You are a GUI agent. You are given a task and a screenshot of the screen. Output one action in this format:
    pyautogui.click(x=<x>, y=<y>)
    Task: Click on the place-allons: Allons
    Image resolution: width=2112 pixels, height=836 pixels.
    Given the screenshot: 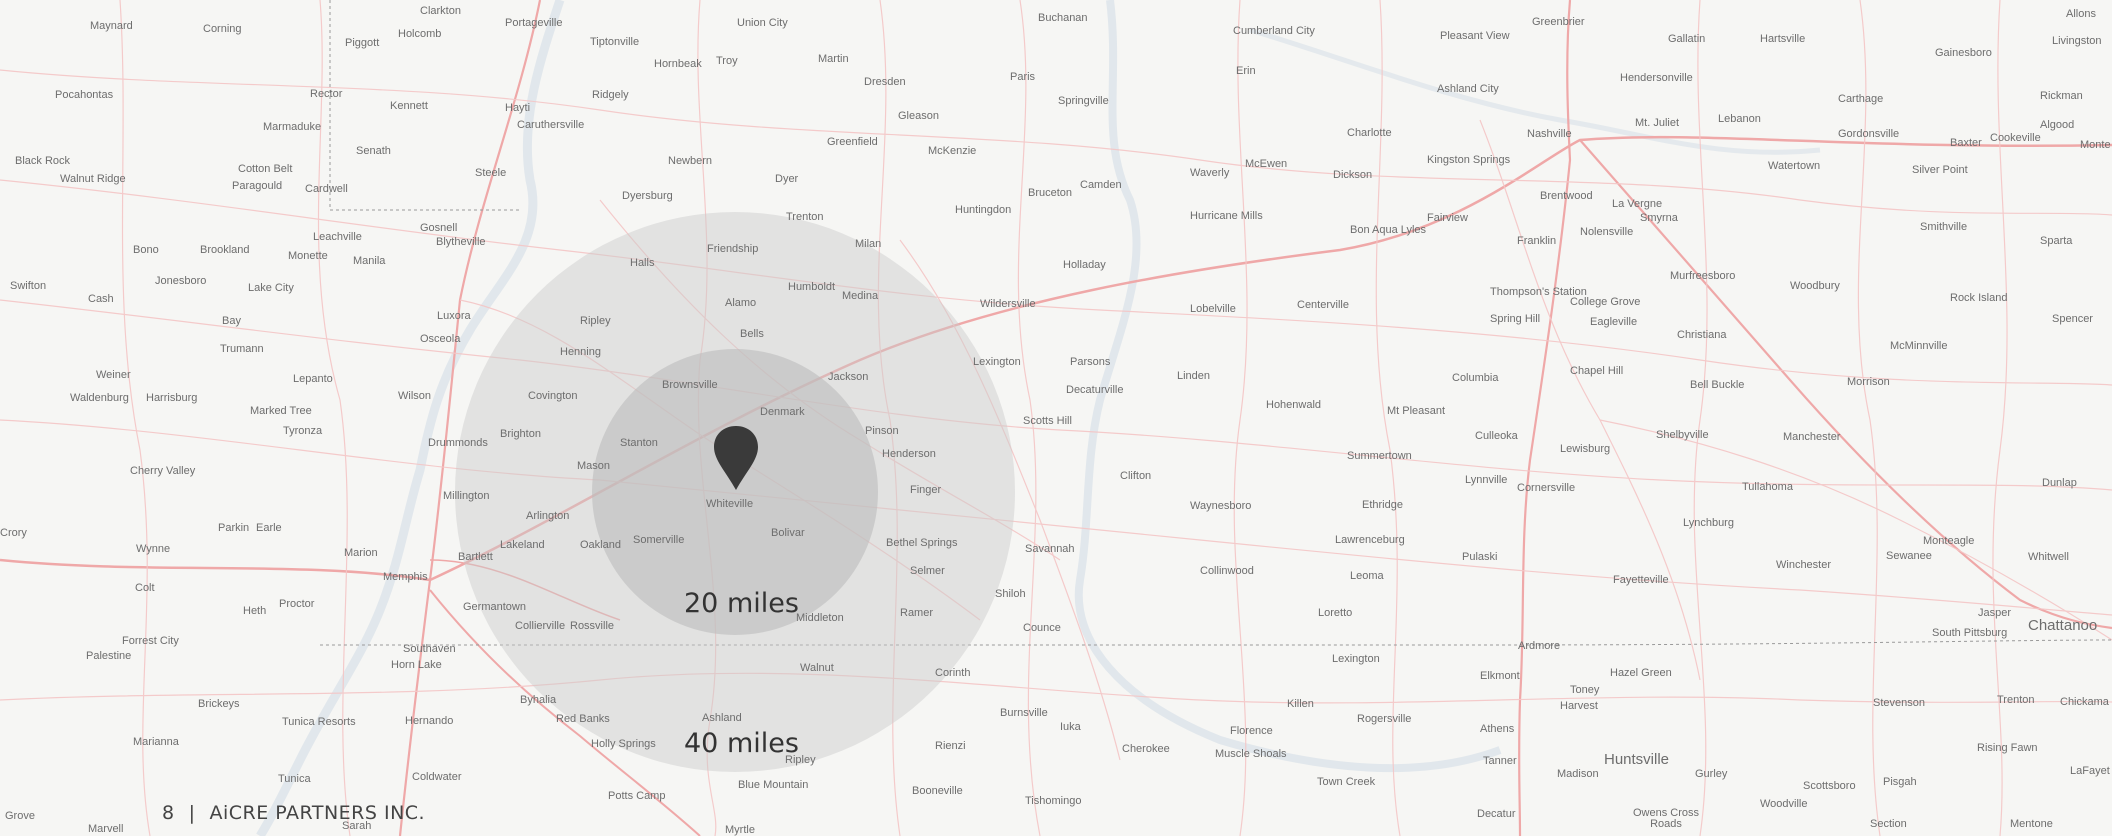 What is the action you would take?
    pyautogui.click(x=2081, y=14)
    